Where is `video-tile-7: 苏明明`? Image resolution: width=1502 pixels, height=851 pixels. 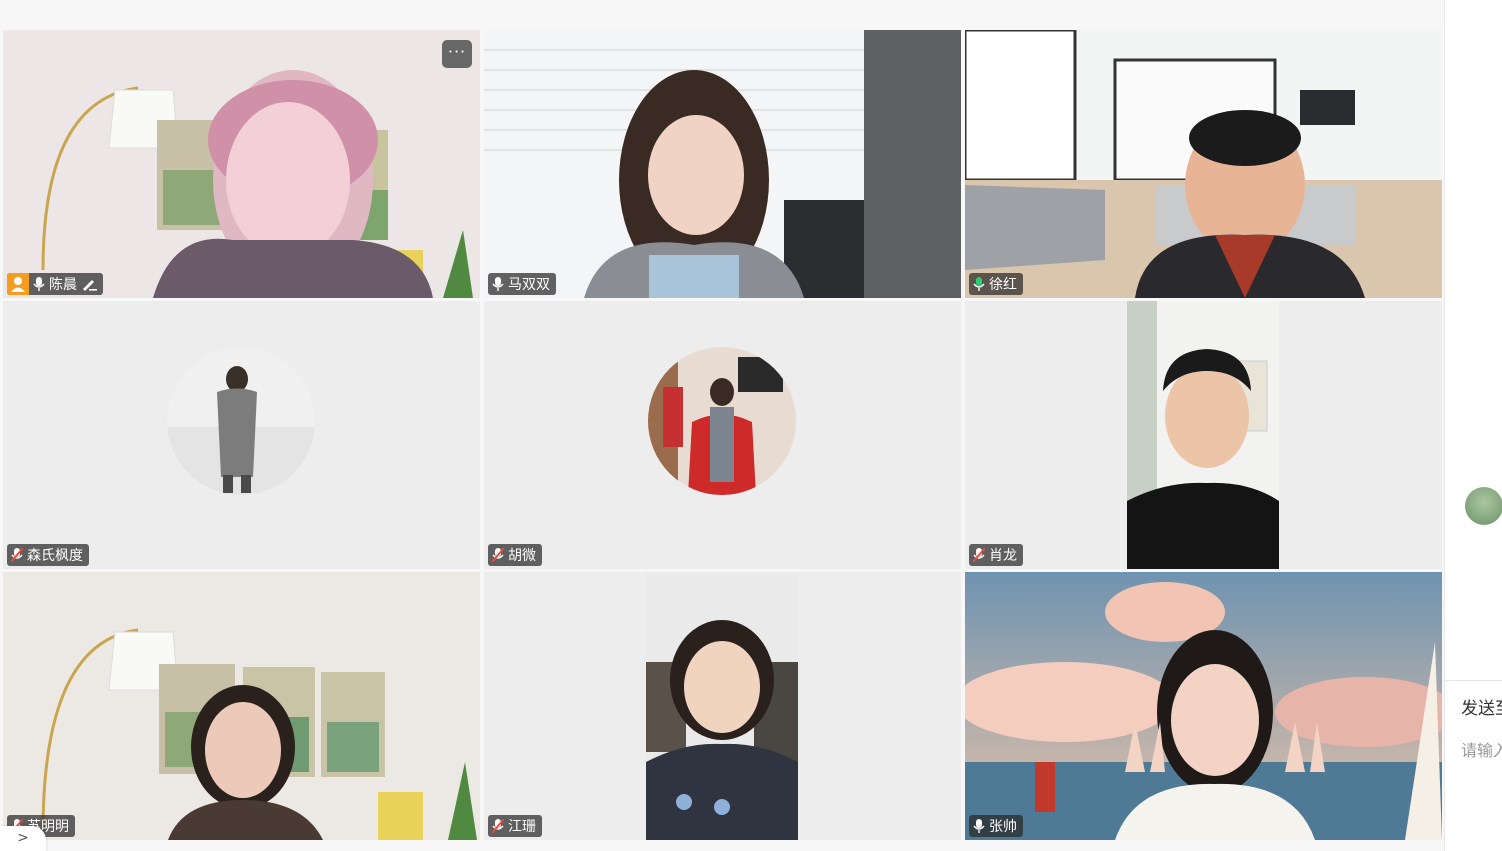 video-tile-7: 苏明明 is located at coordinates (241, 706).